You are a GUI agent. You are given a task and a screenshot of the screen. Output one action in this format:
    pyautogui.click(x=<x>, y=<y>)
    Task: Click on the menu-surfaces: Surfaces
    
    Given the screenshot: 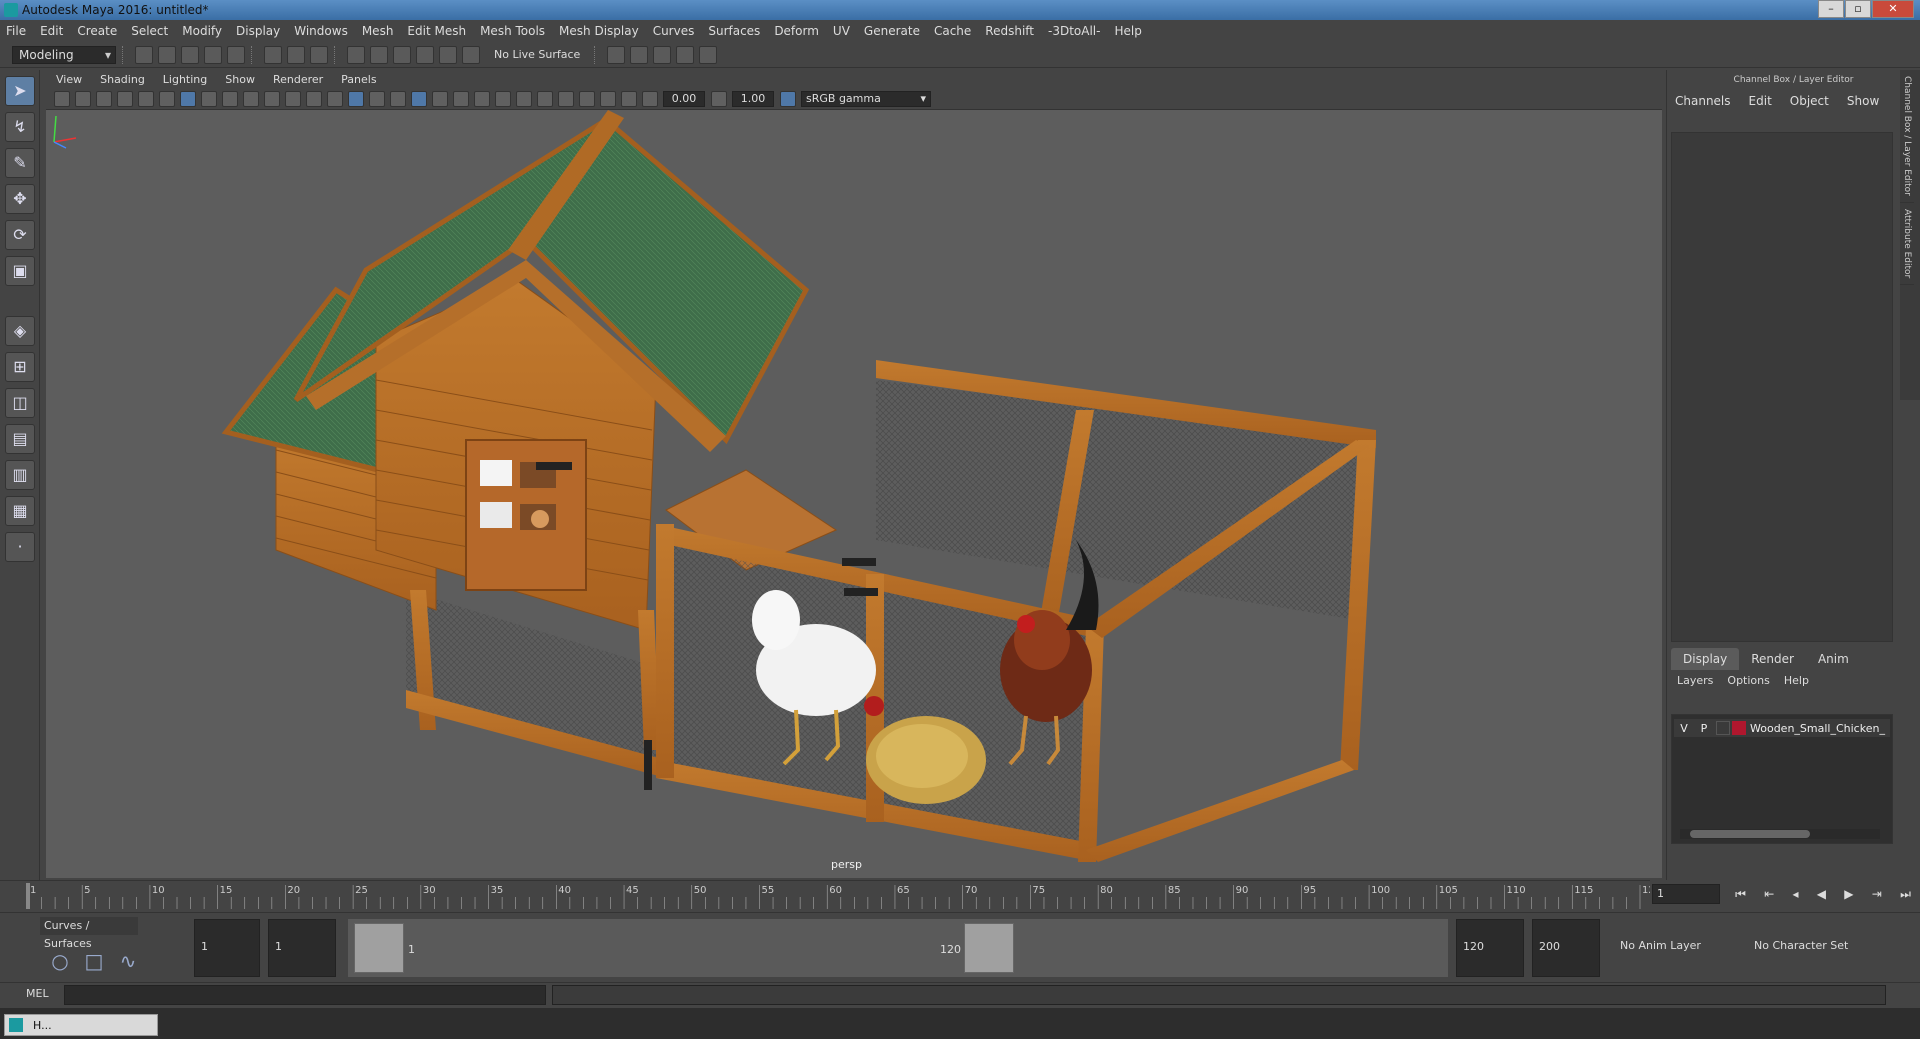 What is the action you would take?
    pyautogui.click(x=734, y=31)
    